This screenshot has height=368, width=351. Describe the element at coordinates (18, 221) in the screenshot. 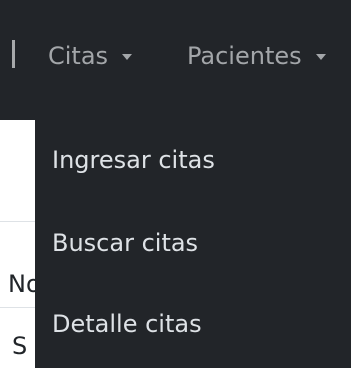

I see `table-divider-top` at that location.